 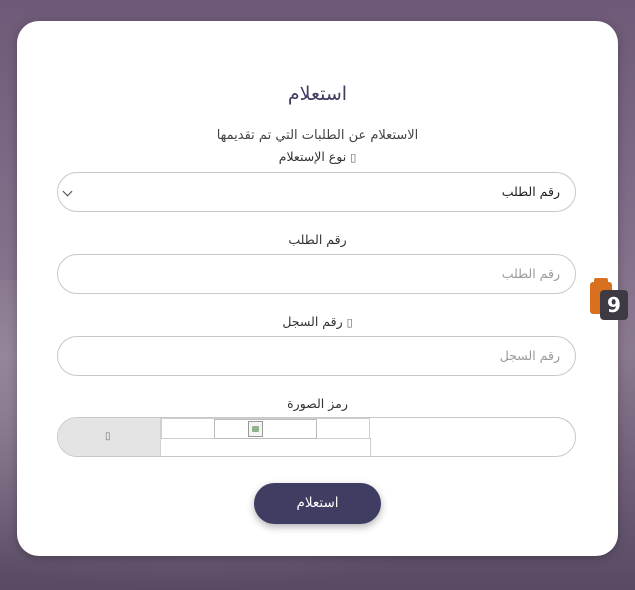 I want to click on captcha-refresh-button: ▯, so click(x=109, y=437).